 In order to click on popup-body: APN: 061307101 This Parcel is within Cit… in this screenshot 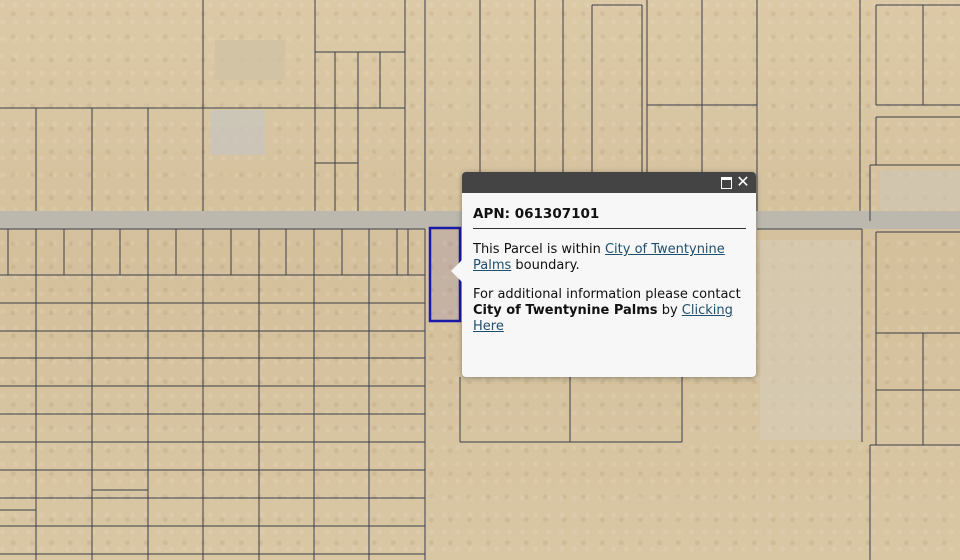, I will do `click(609, 275)`.